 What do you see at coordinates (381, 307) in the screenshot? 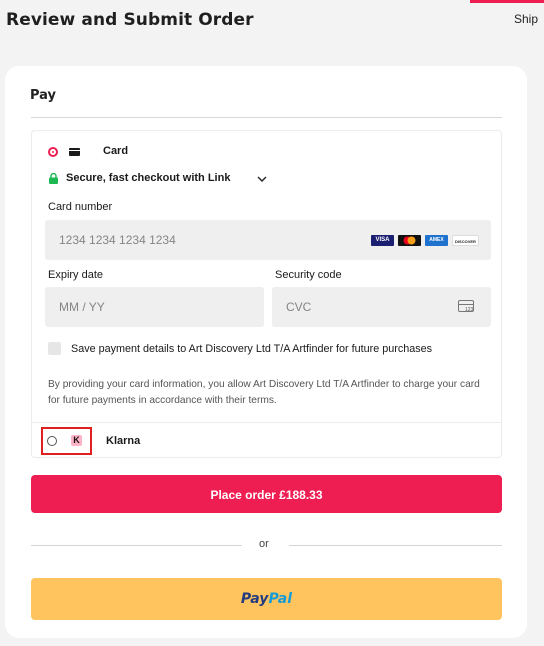
I see `security-code-field: 123` at bounding box center [381, 307].